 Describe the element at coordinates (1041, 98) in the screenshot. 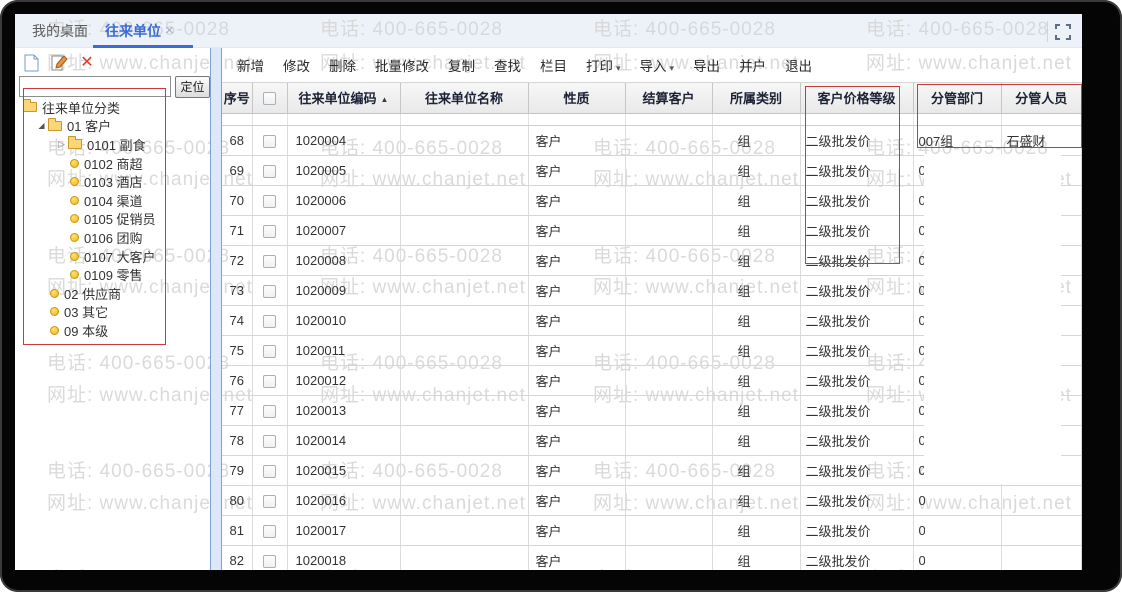

I see `column-header: 分管人员` at that location.